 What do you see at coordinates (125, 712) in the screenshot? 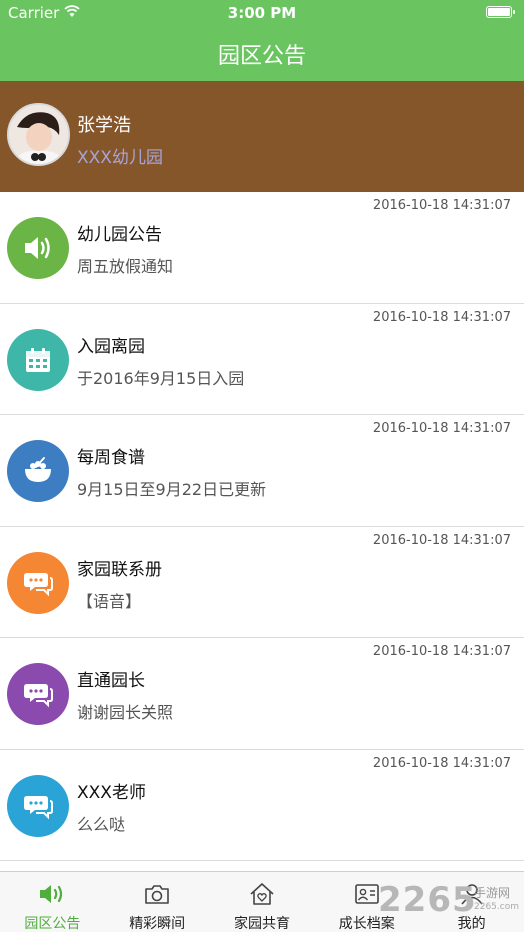
I see `notice-subtitle: 谢谢园长关照` at bounding box center [125, 712].